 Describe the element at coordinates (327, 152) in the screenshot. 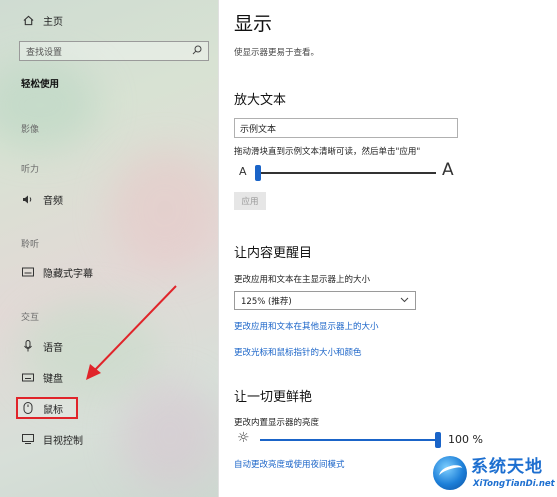

I see `enlarge-text-instruction: 拖动滑块直到示例文本清晰可读，然后单击"应用"` at that location.